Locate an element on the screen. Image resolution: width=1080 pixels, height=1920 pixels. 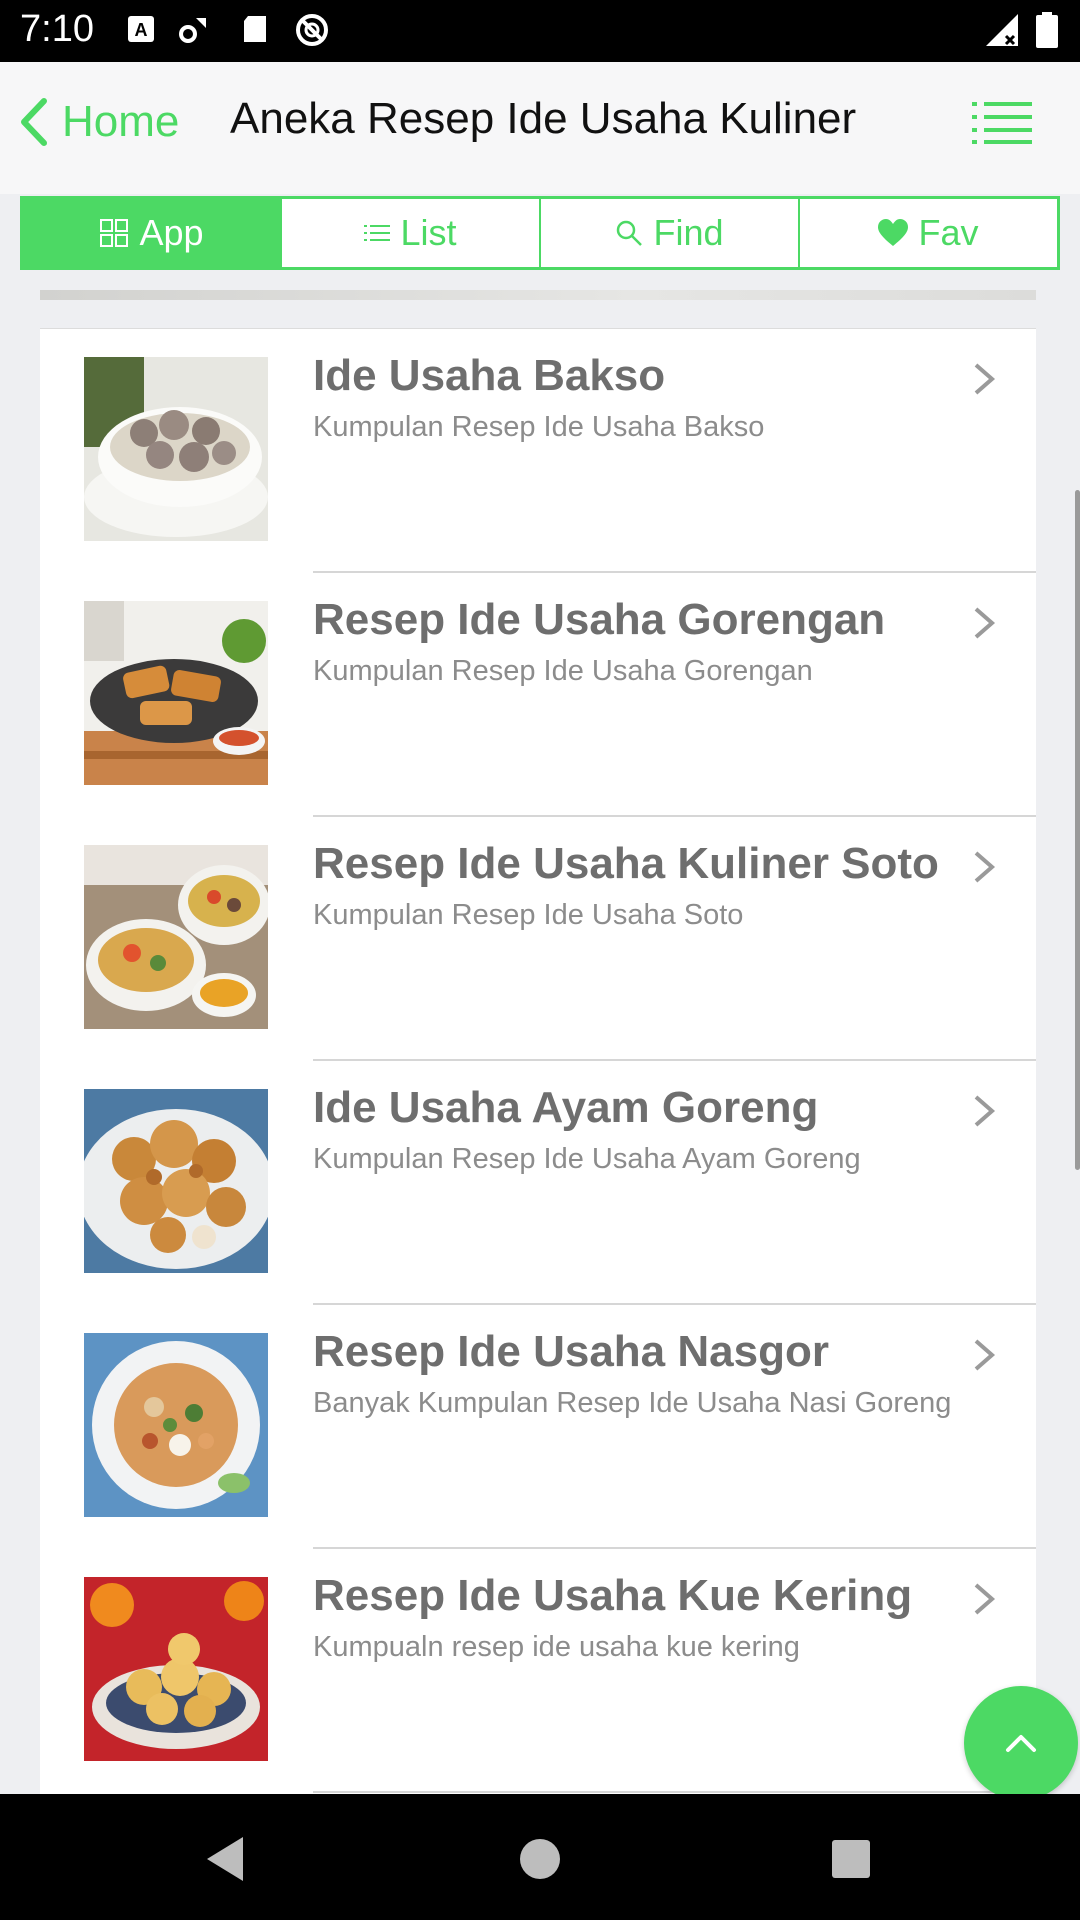
sd-card-icon is located at coordinates (255, 29).